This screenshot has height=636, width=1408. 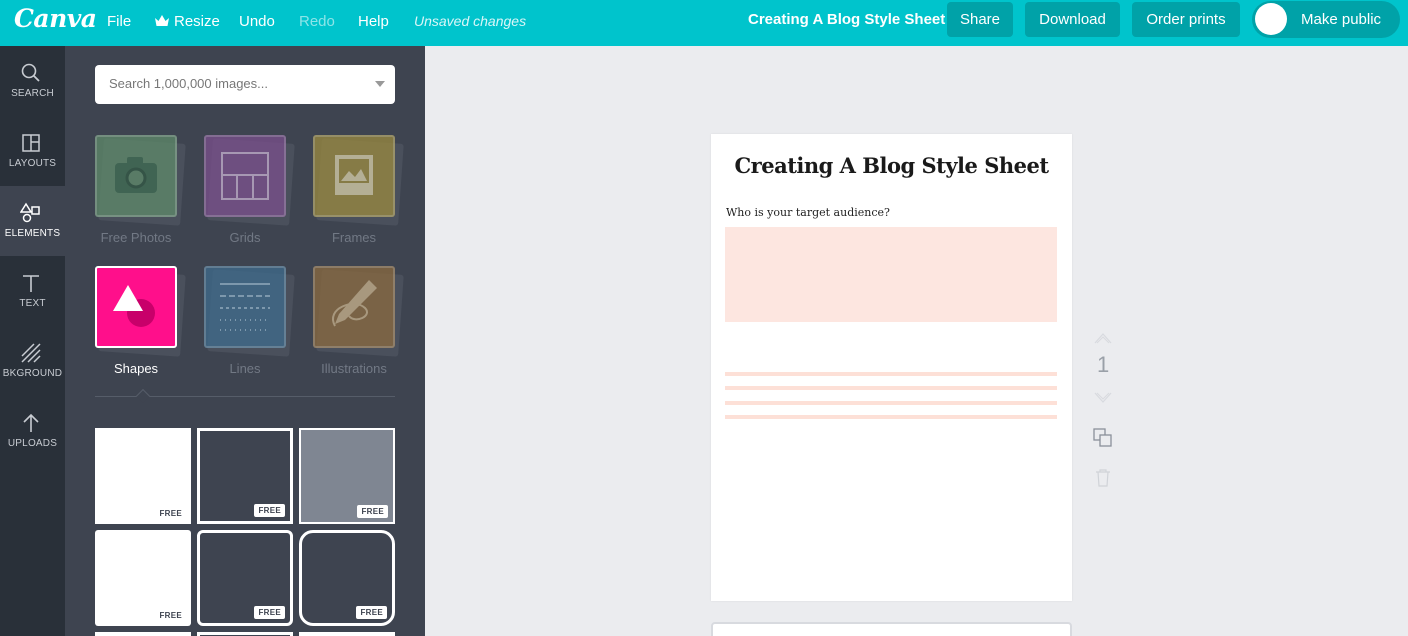 What do you see at coordinates (347, 578) in the screenshot?
I see `shape-rounded-outline-large: FREE` at bounding box center [347, 578].